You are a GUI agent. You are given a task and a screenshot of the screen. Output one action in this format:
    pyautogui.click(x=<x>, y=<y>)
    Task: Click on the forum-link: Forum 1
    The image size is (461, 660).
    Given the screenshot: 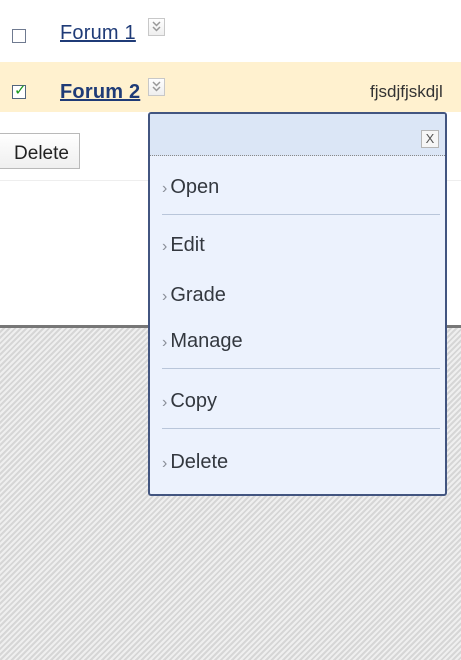 What is the action you would take?
    pyautogui.click(x=98, y=33)
    